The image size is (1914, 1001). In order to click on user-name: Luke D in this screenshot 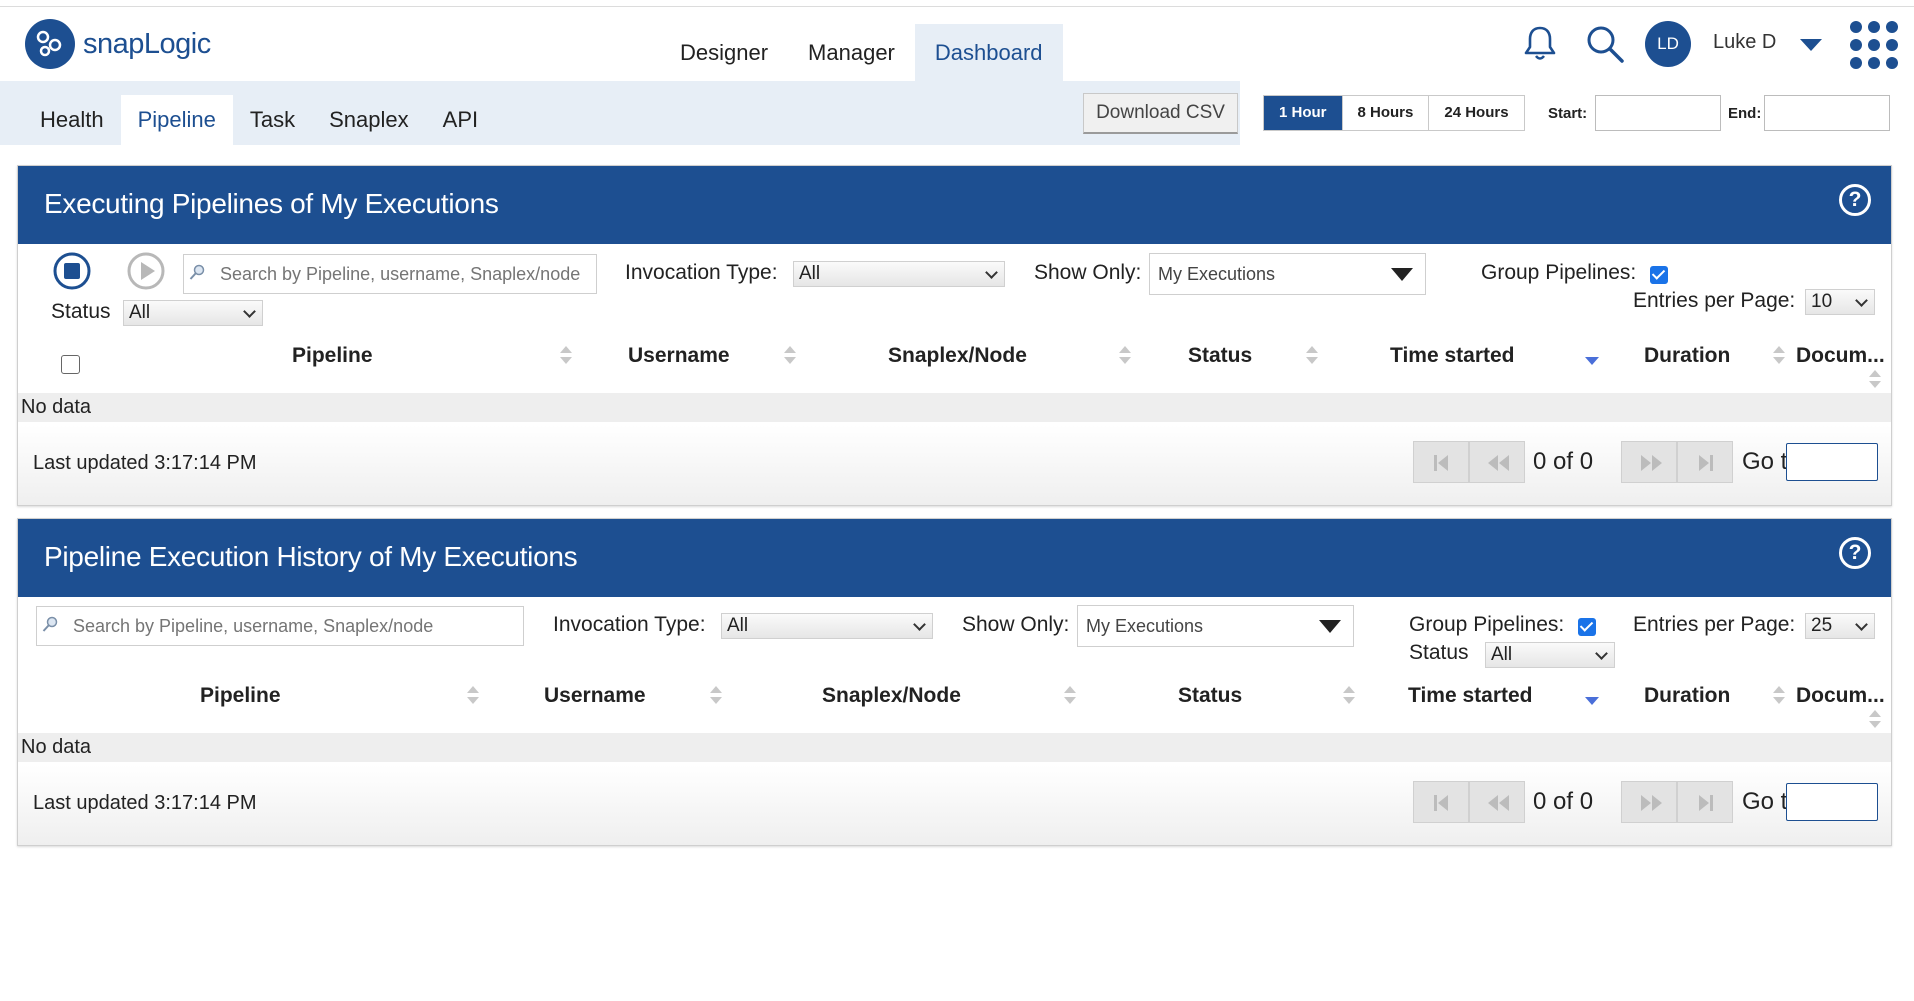, I will do `click(1744, 42)`.